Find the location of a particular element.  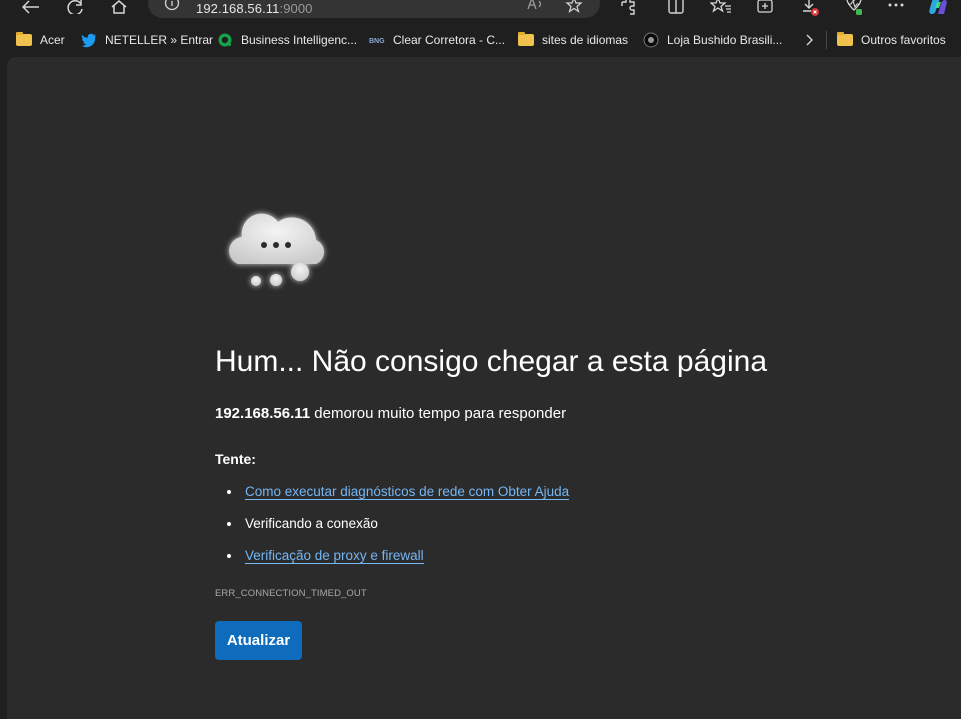

downloads-icon is located at coordinates (810, 8).